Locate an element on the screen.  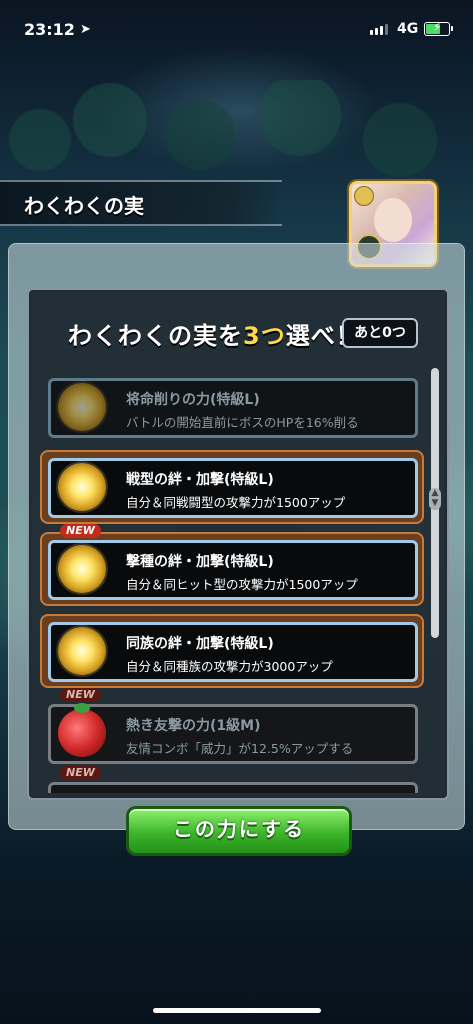
battery-icon: ⚡ is located at coordinates (438, 28).